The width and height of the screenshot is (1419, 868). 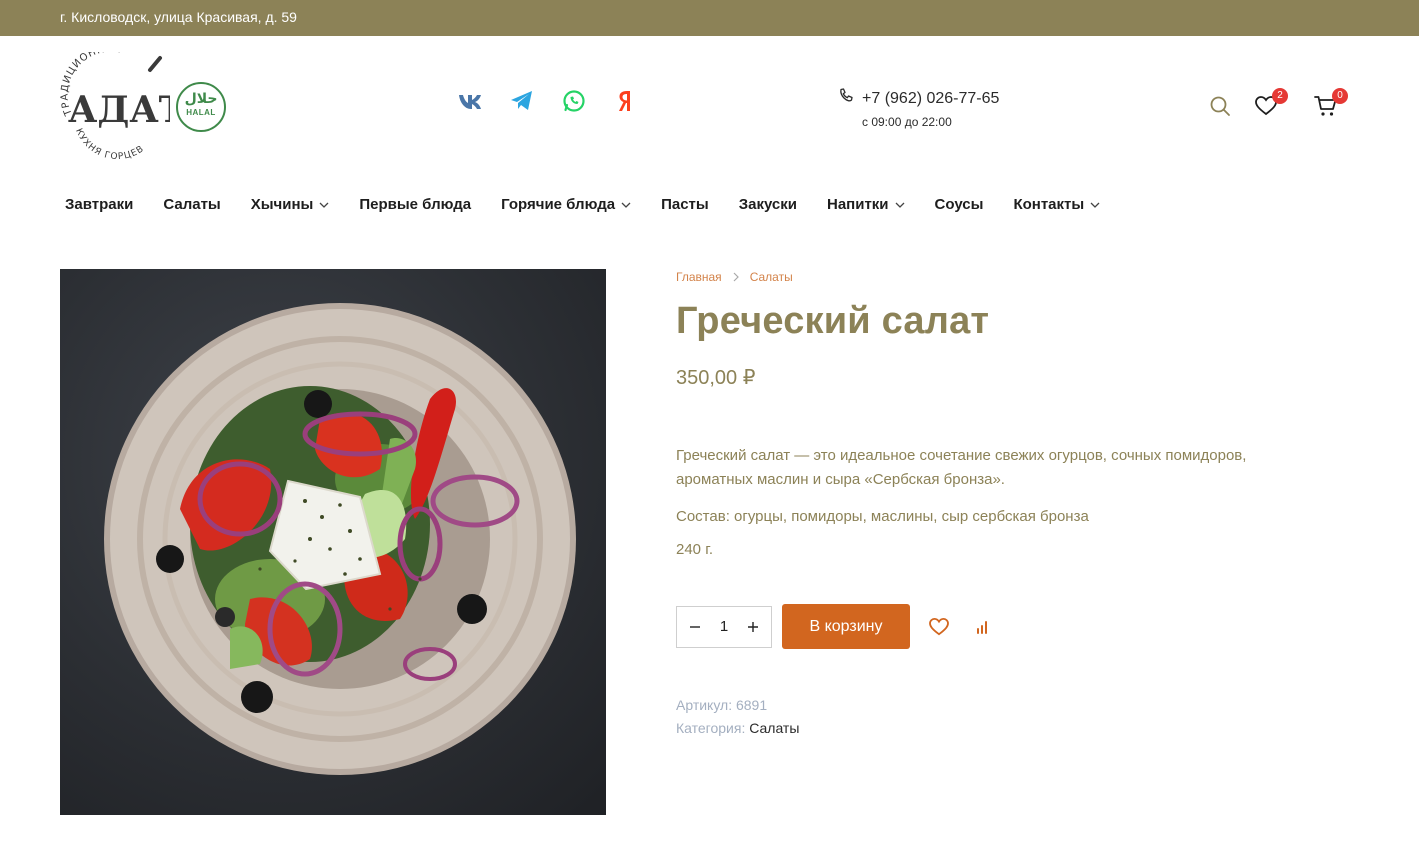 What do you see at coordinates (522, 101) in the screenshot?
I see `telegram-icon` at bounding box center [522, 101].